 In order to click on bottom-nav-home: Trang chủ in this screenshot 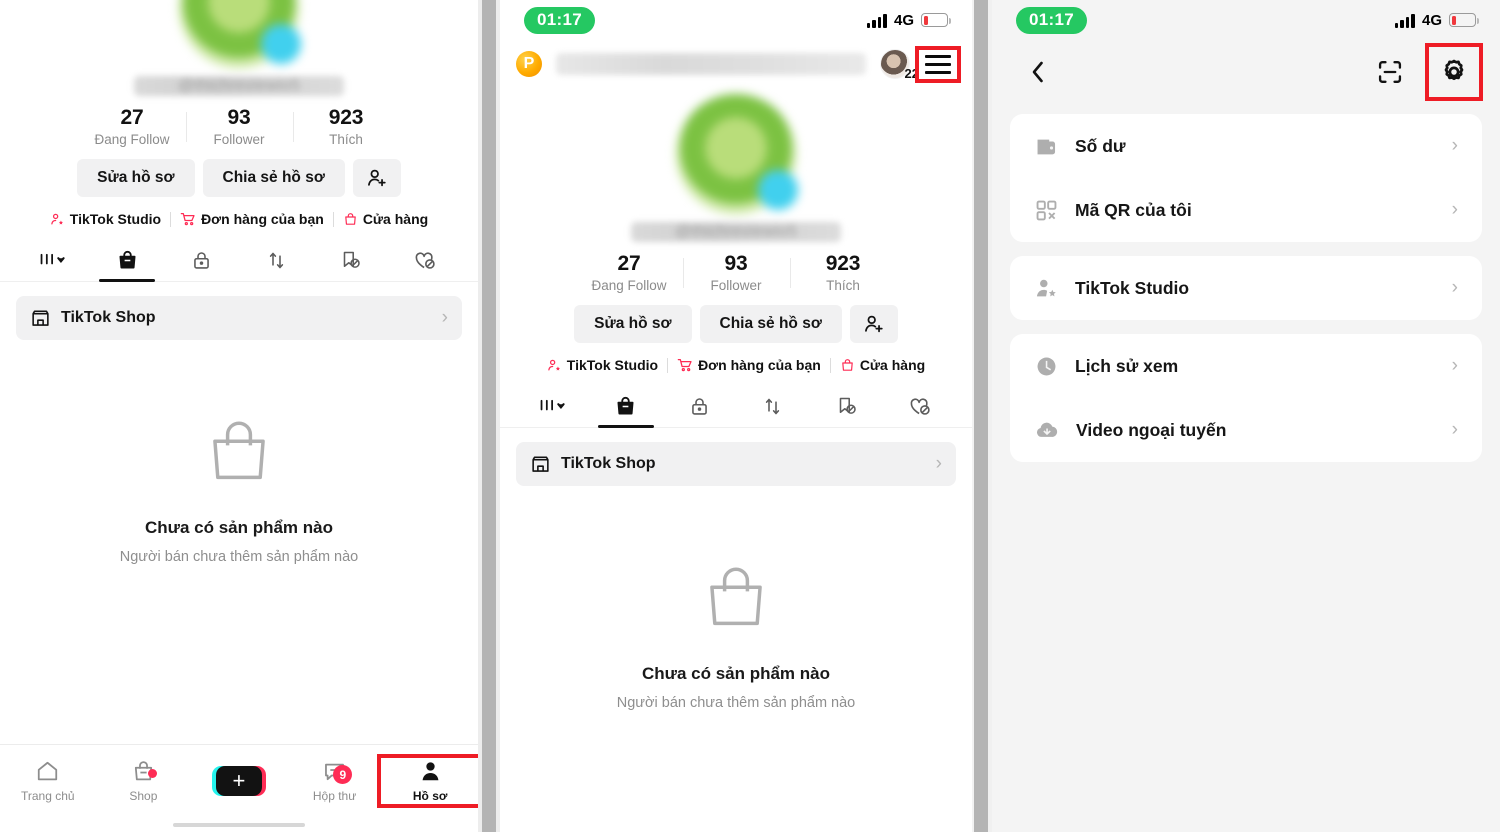, I will do `click(48, 781)`.